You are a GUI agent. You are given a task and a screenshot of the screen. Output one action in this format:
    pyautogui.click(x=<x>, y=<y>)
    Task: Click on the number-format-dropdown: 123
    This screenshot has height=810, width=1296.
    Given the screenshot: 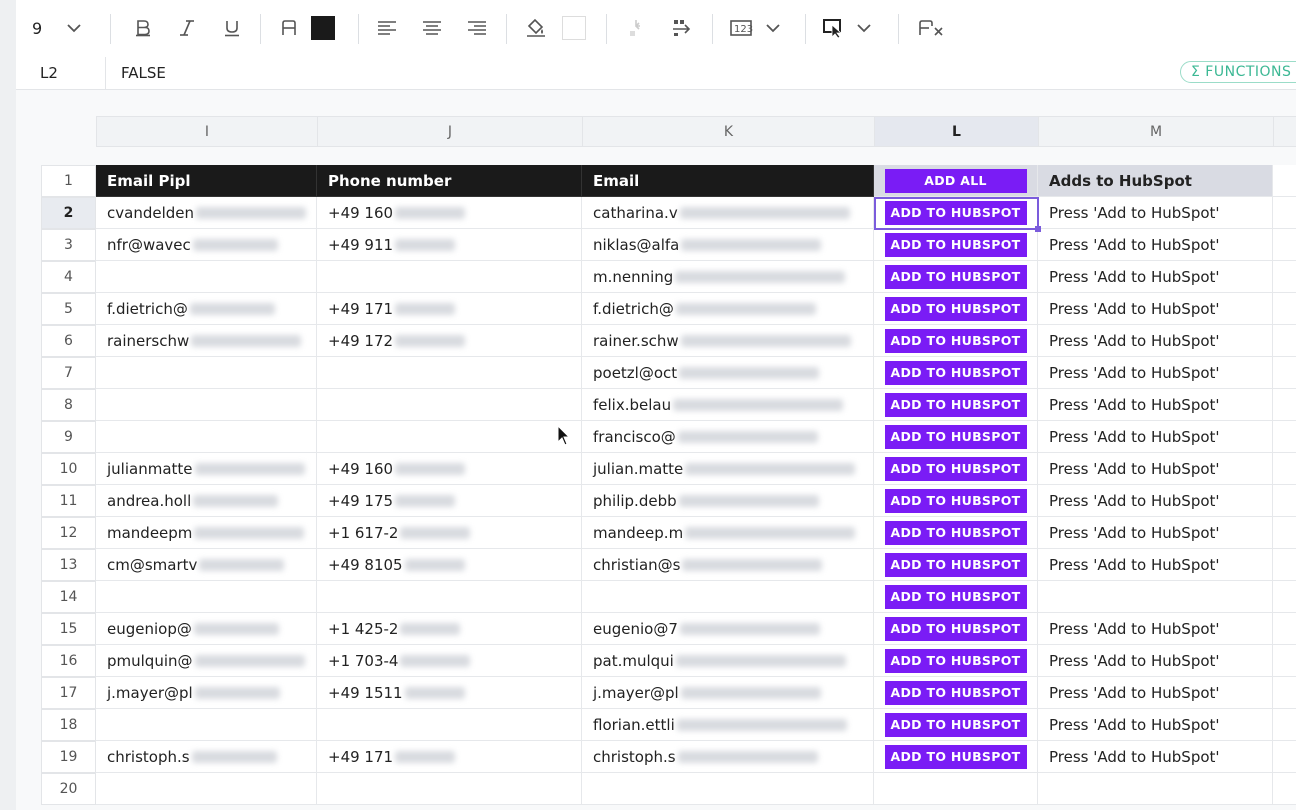 What is the action you would take?
    pyautogui.click(x=759, y=28)
    